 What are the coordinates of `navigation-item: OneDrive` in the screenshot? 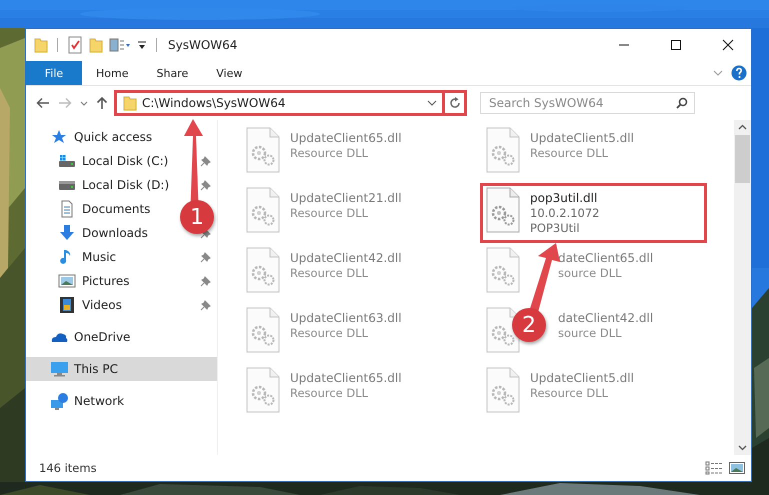 It's located at (102, 337).